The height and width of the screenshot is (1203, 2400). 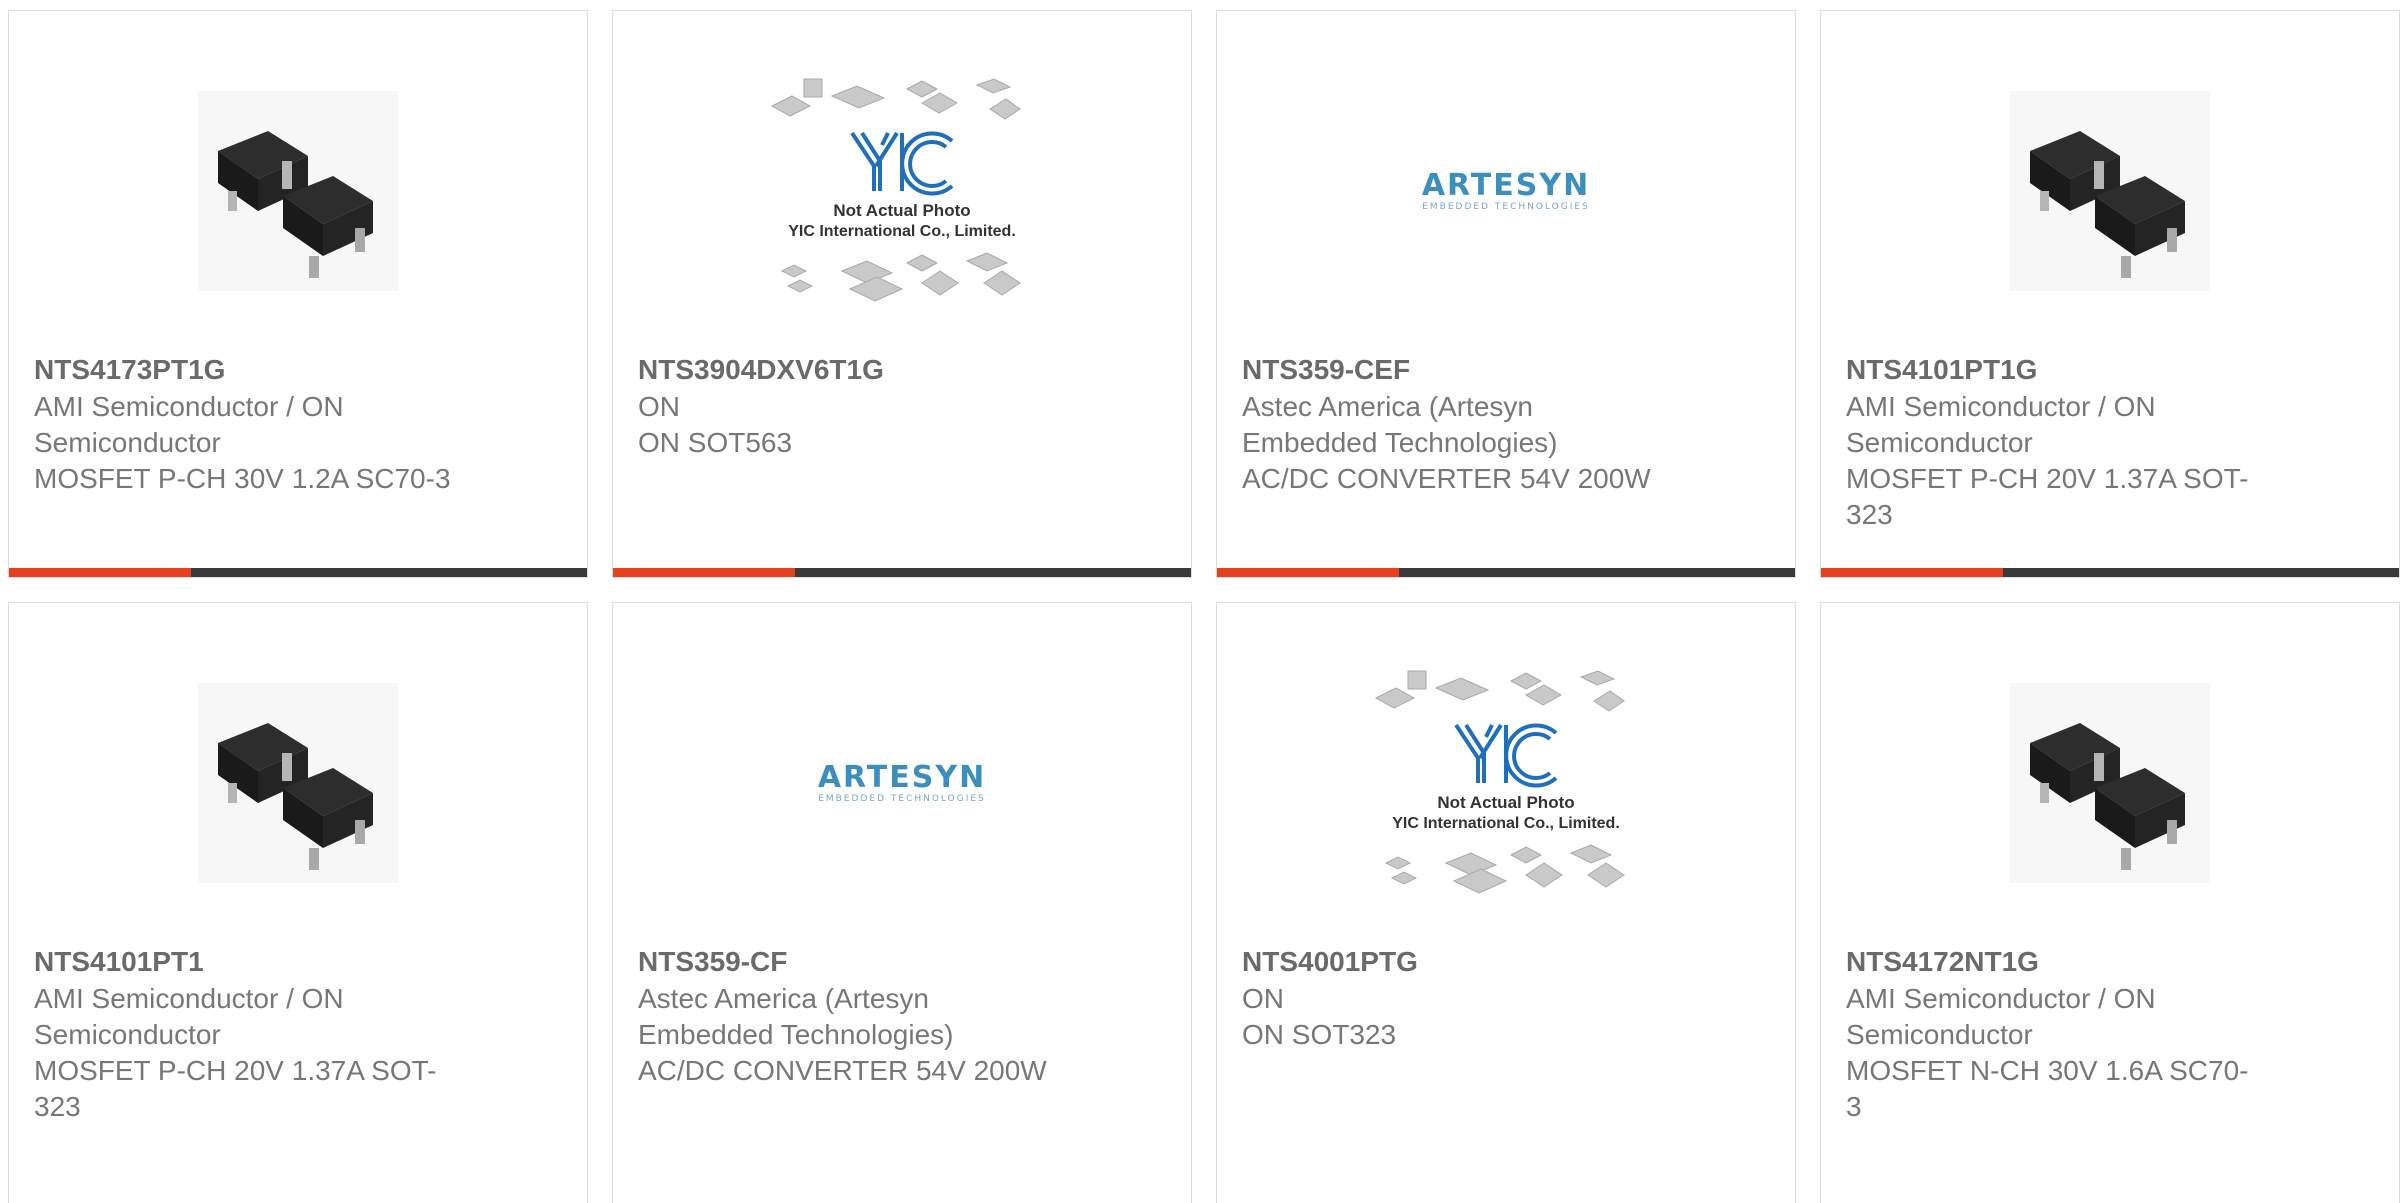 What do you see at coordinates (1462, 370) in the screenshot?
I see `part-number: NTS359-CEF` at bounding box center [1462, 370].